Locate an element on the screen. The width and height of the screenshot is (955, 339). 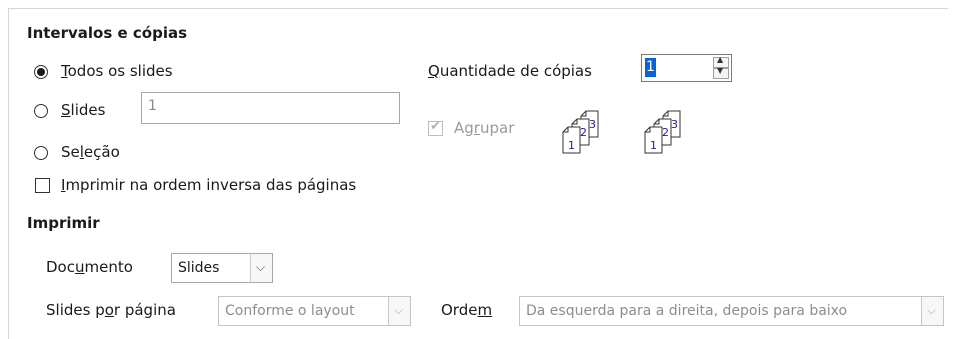
document-label-pre: Doc is located at coordinates (60, 267).